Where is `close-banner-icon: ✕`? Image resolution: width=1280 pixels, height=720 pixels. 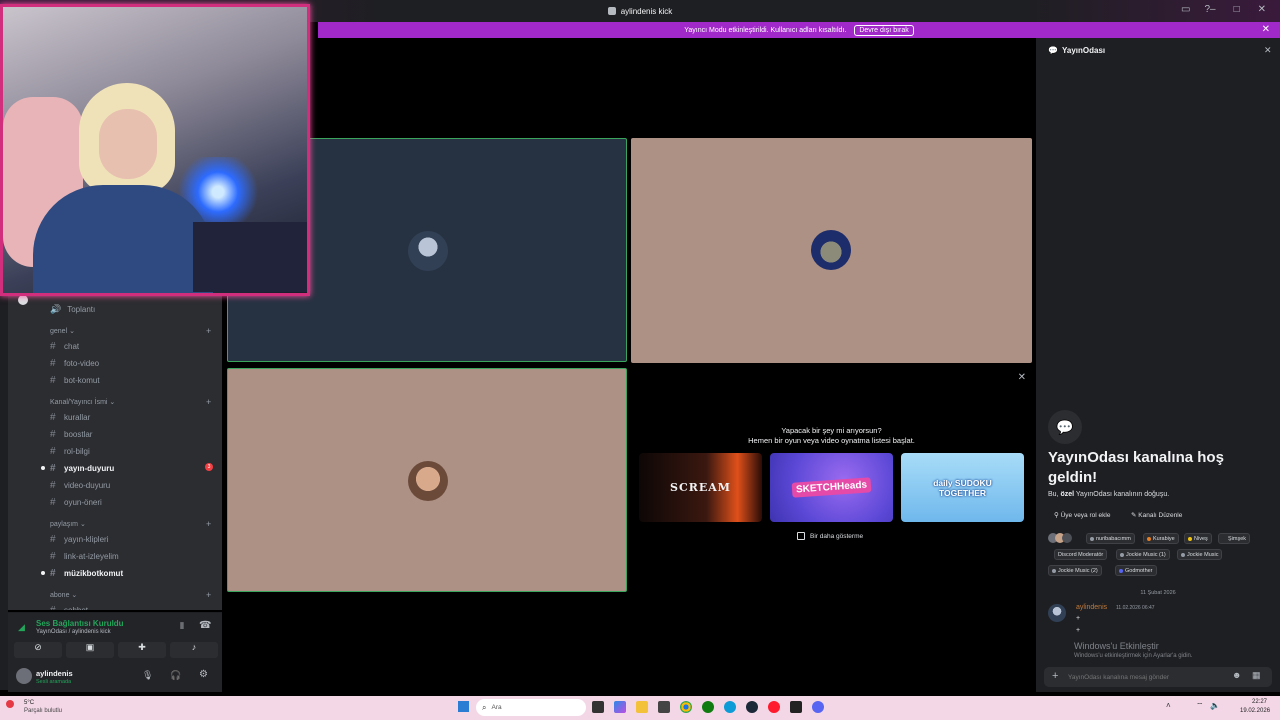 close-banner-icon: ✕ is located at coordinates (1266, 29).